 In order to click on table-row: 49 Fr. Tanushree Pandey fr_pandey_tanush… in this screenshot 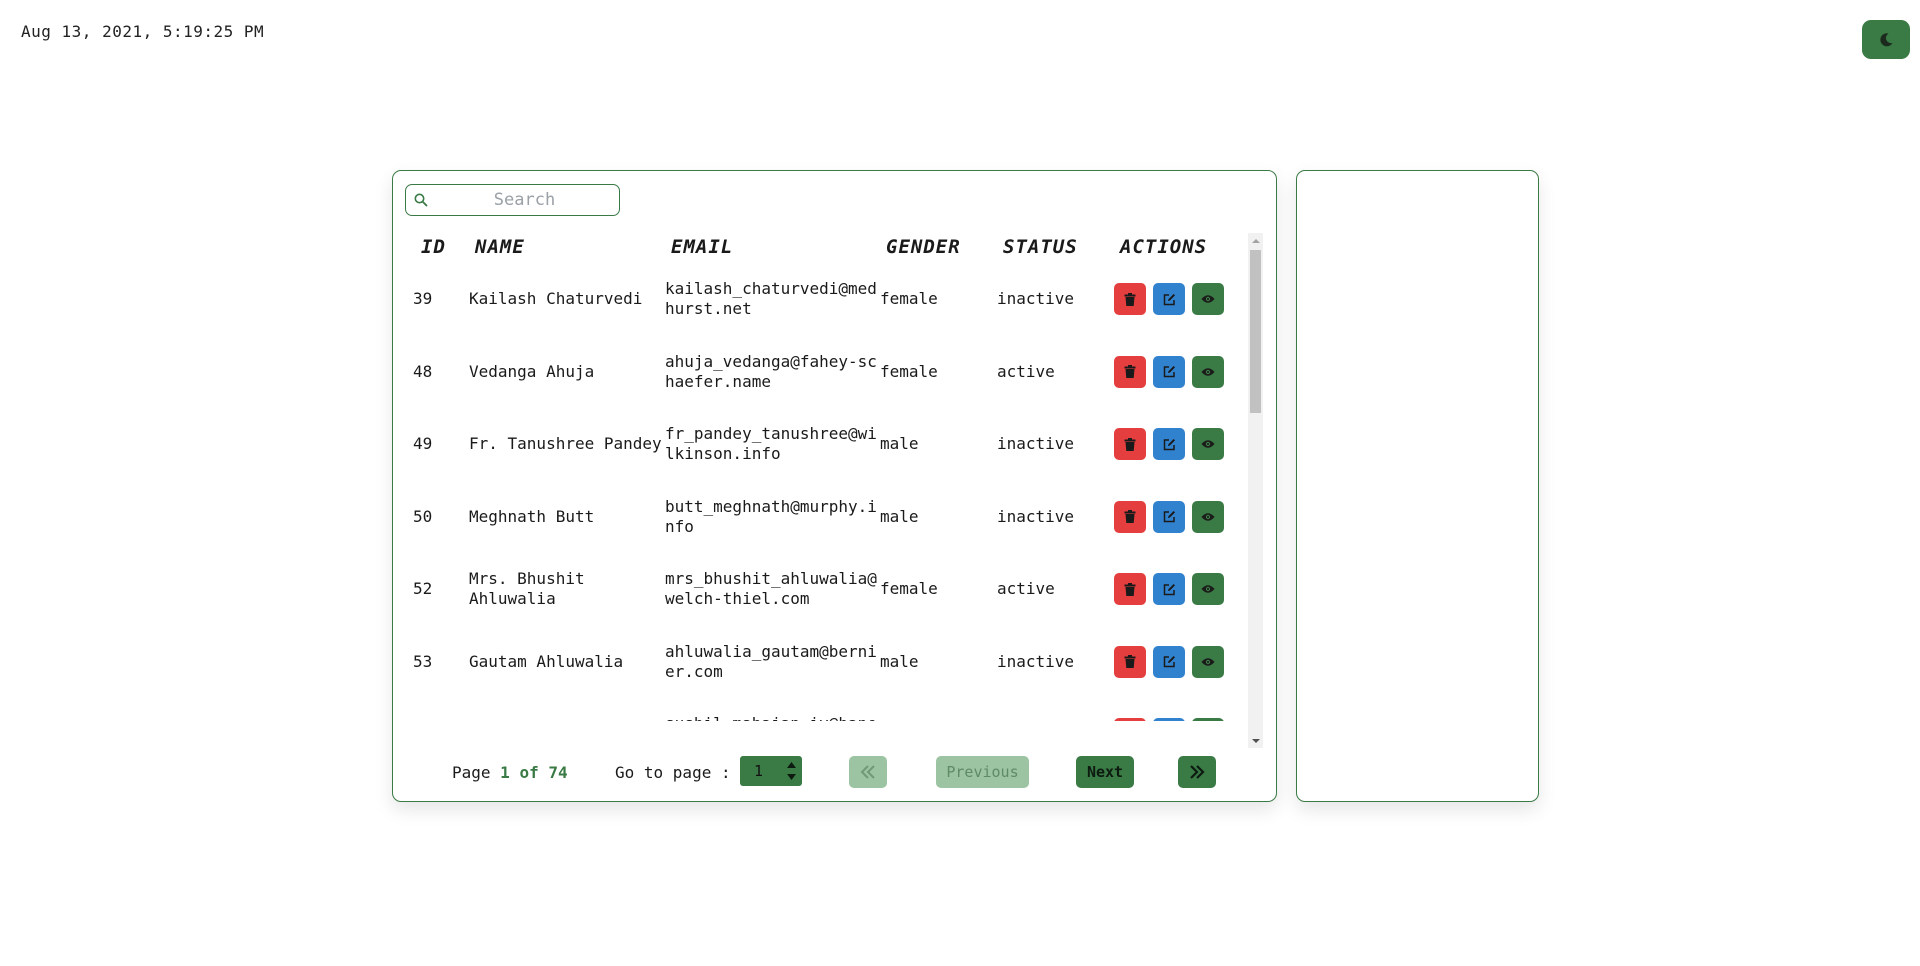, I will do `click(829, 444)`.